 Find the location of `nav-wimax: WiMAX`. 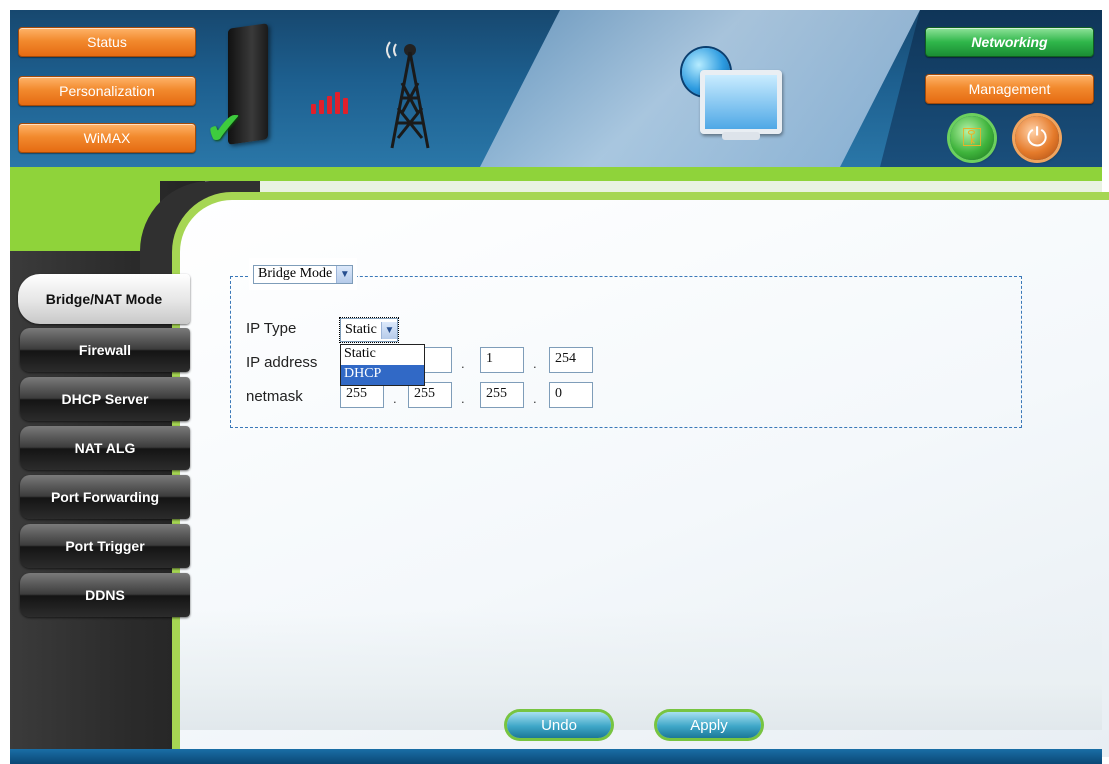

nav-wimax: WiMAX is located at coordinates (107, 138).